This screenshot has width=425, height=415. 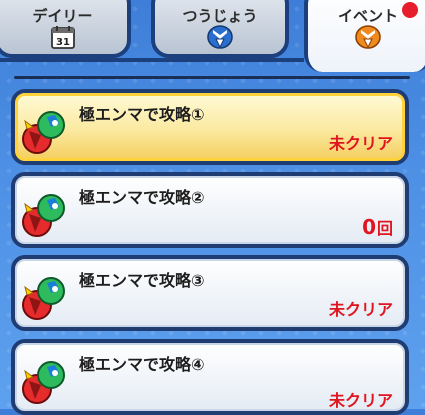 I want to click on blue-ribbon-icon, so click(x=220, y=39).